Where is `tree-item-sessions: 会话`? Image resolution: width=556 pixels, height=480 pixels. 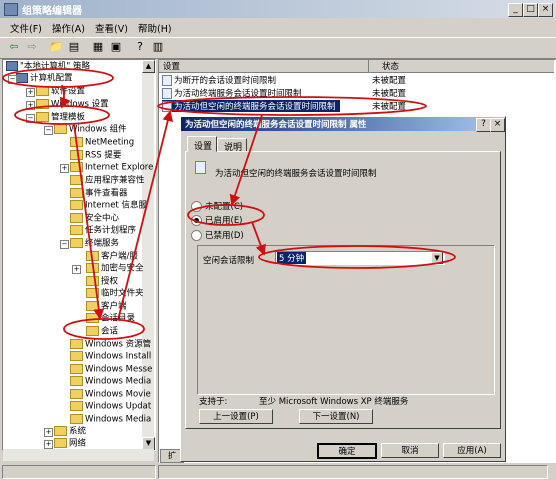 tree-item-sessions: 会话 is located at coordinates (102, 332).